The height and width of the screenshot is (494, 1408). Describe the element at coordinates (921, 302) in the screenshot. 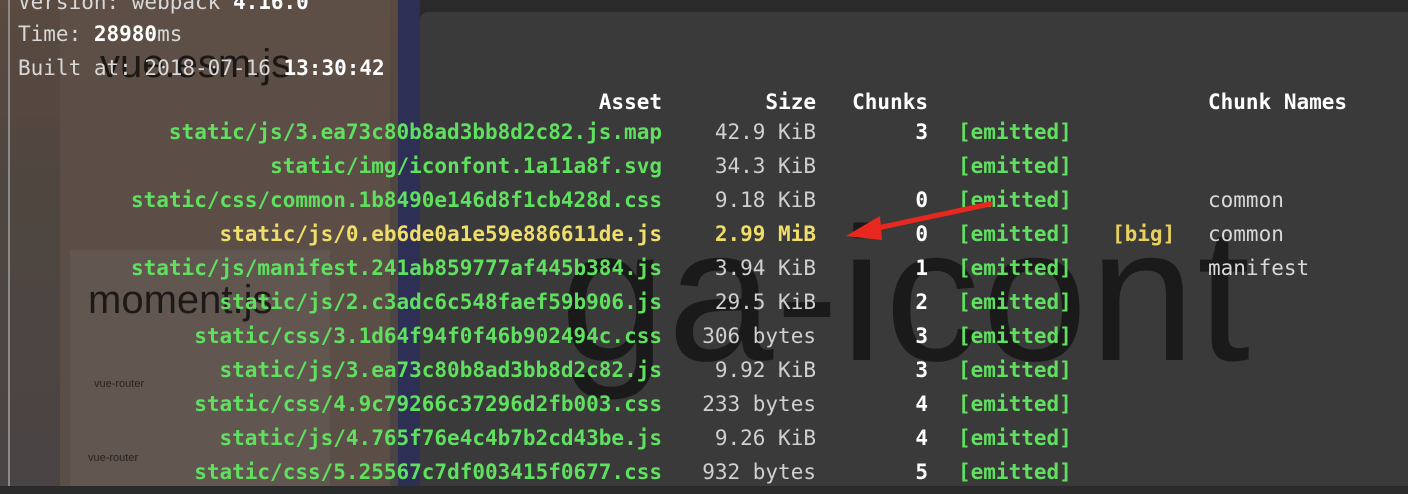

I see `asset-chunks: 2` at that location.